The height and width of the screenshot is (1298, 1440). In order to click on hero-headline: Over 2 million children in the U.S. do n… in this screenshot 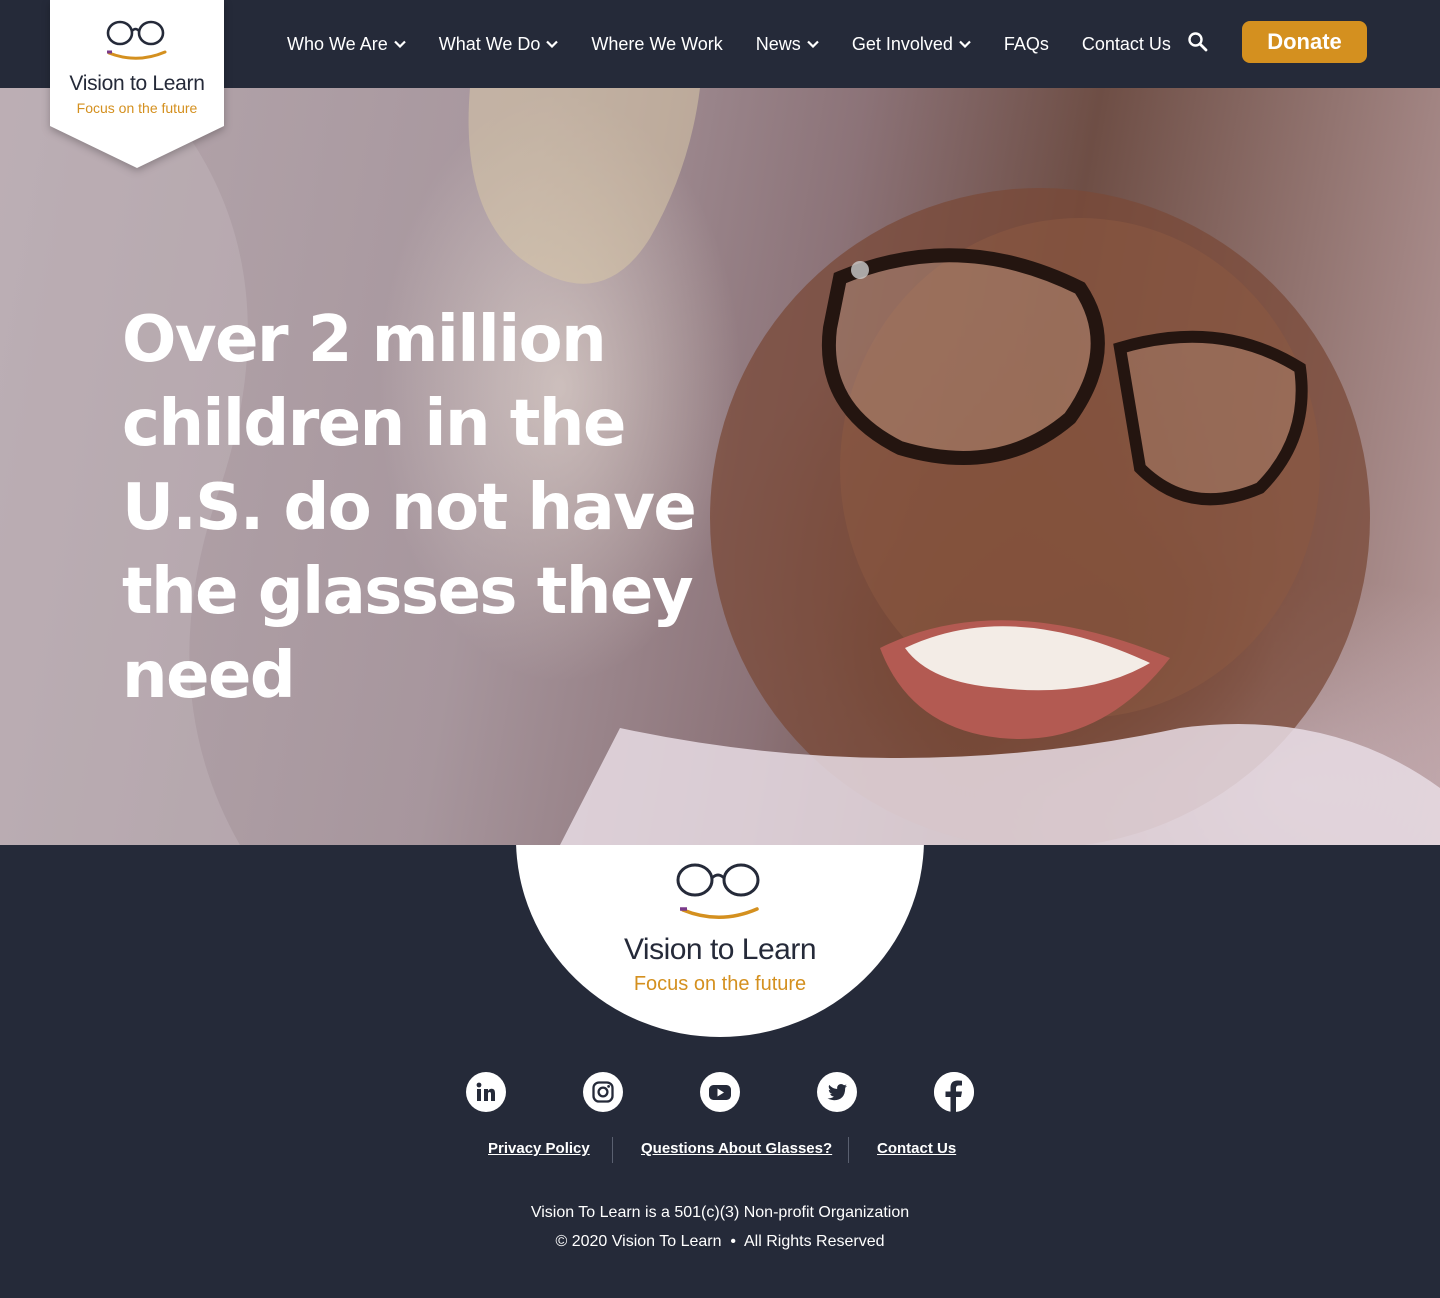, I will do `click(409, 508)`.